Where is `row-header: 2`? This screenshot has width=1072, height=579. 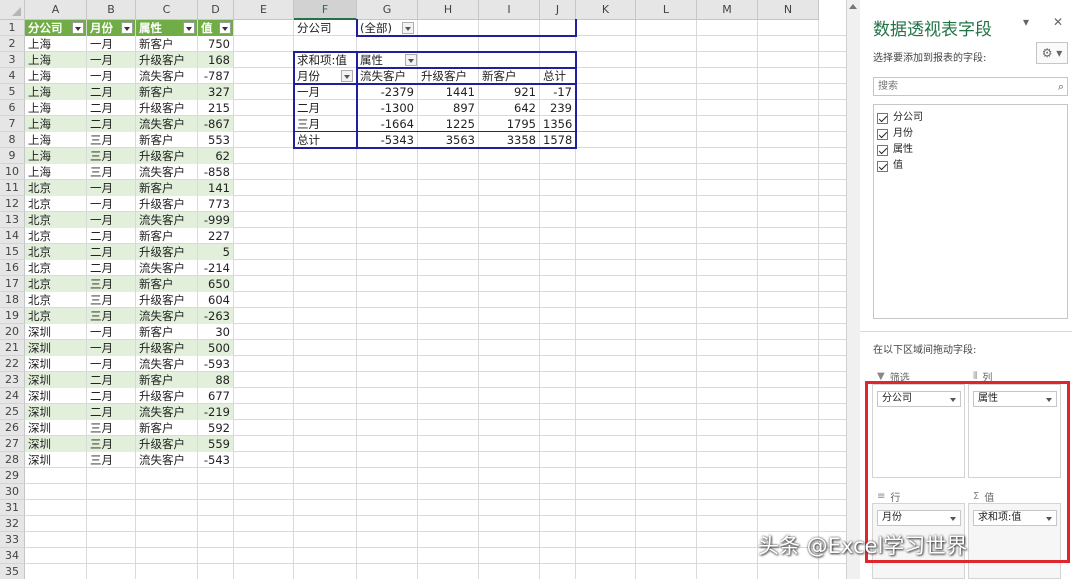 row-header: 2 is located at coordinates (12, 44).